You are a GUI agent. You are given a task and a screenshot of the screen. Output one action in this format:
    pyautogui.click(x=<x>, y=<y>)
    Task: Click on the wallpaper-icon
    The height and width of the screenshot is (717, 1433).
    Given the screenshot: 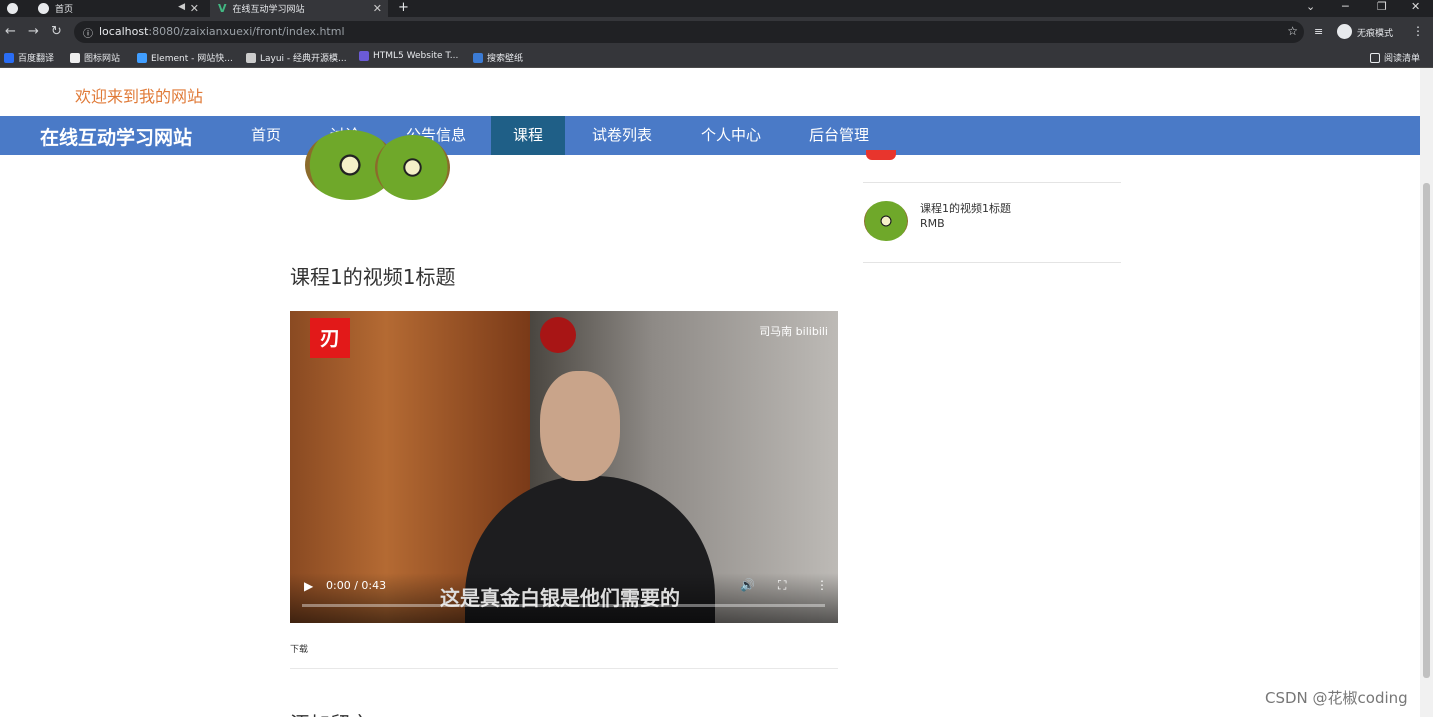 What is the action you would take?
    pyautogui.click(x=478, y=57)
    